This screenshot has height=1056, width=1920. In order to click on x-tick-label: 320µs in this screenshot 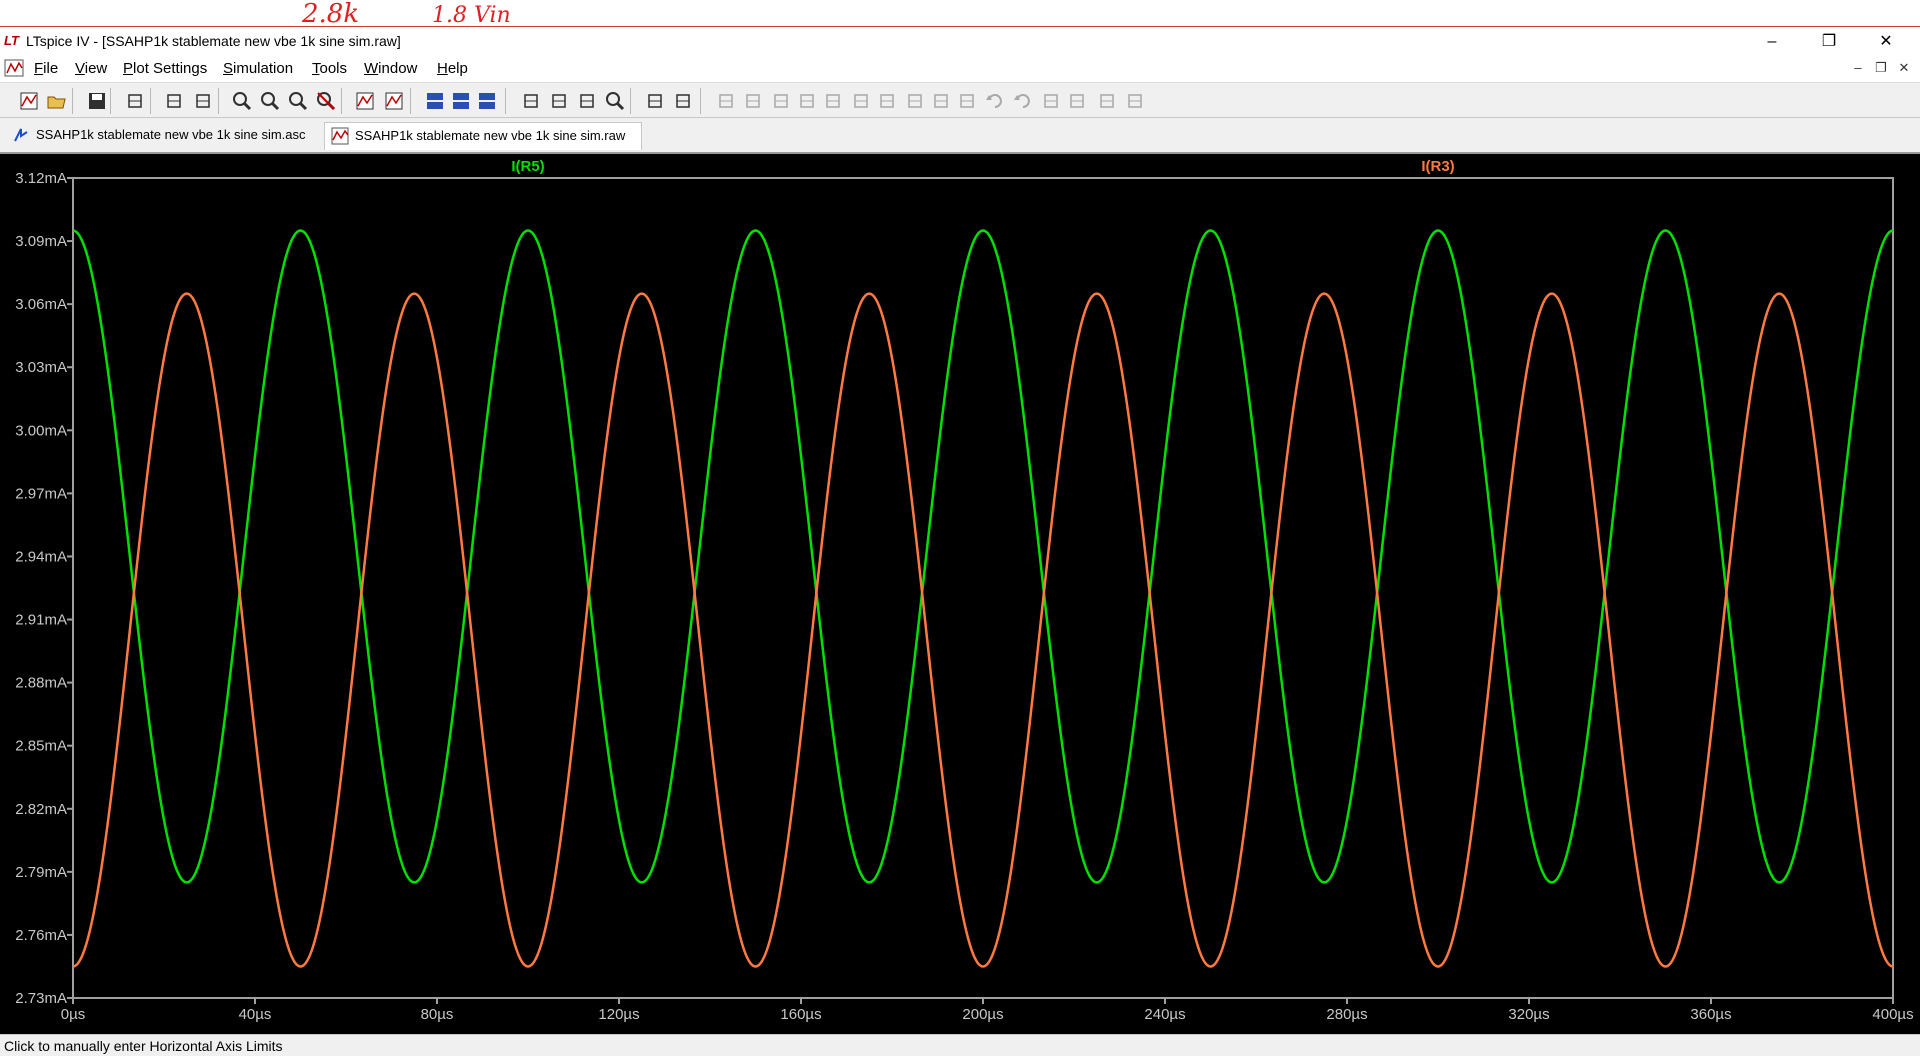, I will do `click(1528, 1014)`.